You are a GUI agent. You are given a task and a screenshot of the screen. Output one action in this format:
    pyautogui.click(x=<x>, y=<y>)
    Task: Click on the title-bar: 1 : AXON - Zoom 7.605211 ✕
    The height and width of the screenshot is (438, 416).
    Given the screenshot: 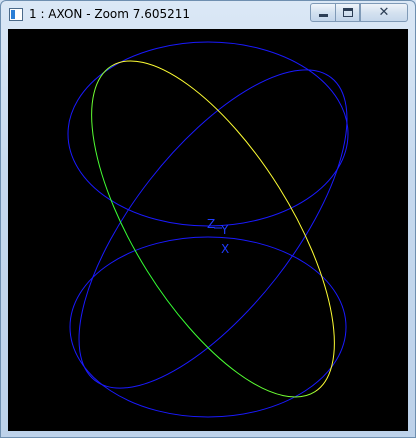 What is the action you would take?
    pyautogui.click(x=208, y=15)
    